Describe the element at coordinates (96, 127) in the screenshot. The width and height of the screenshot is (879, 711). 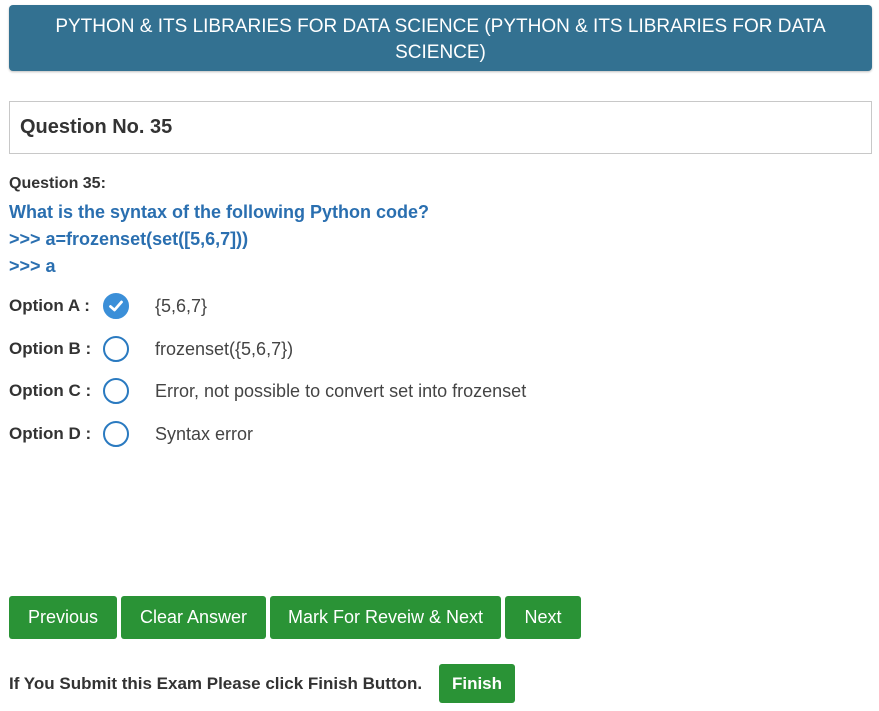
I see `question-number: Question No. 35` at that location.